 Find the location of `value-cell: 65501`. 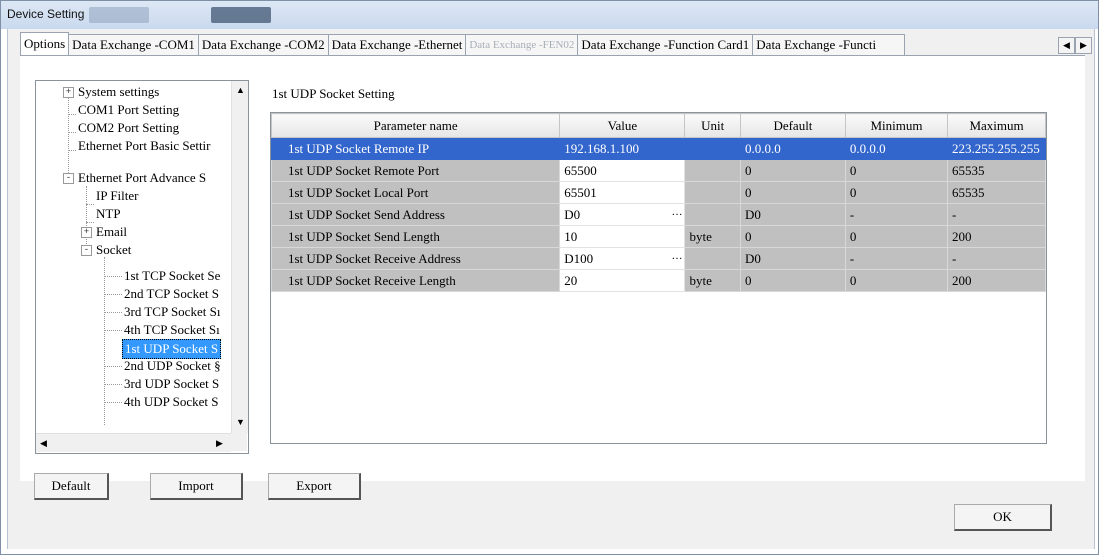

value-cell: 65501 is located at coordinates (622, 192).